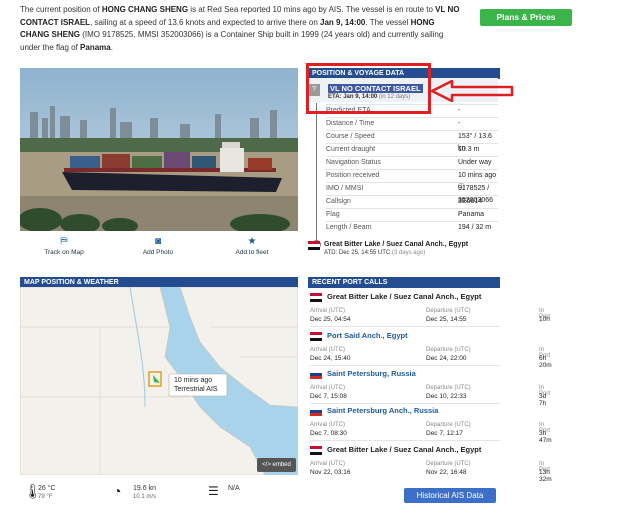 The image size is (620, 510). I want to click on track-on-map-action: ⛿ Track on Map, so click(64, 246).